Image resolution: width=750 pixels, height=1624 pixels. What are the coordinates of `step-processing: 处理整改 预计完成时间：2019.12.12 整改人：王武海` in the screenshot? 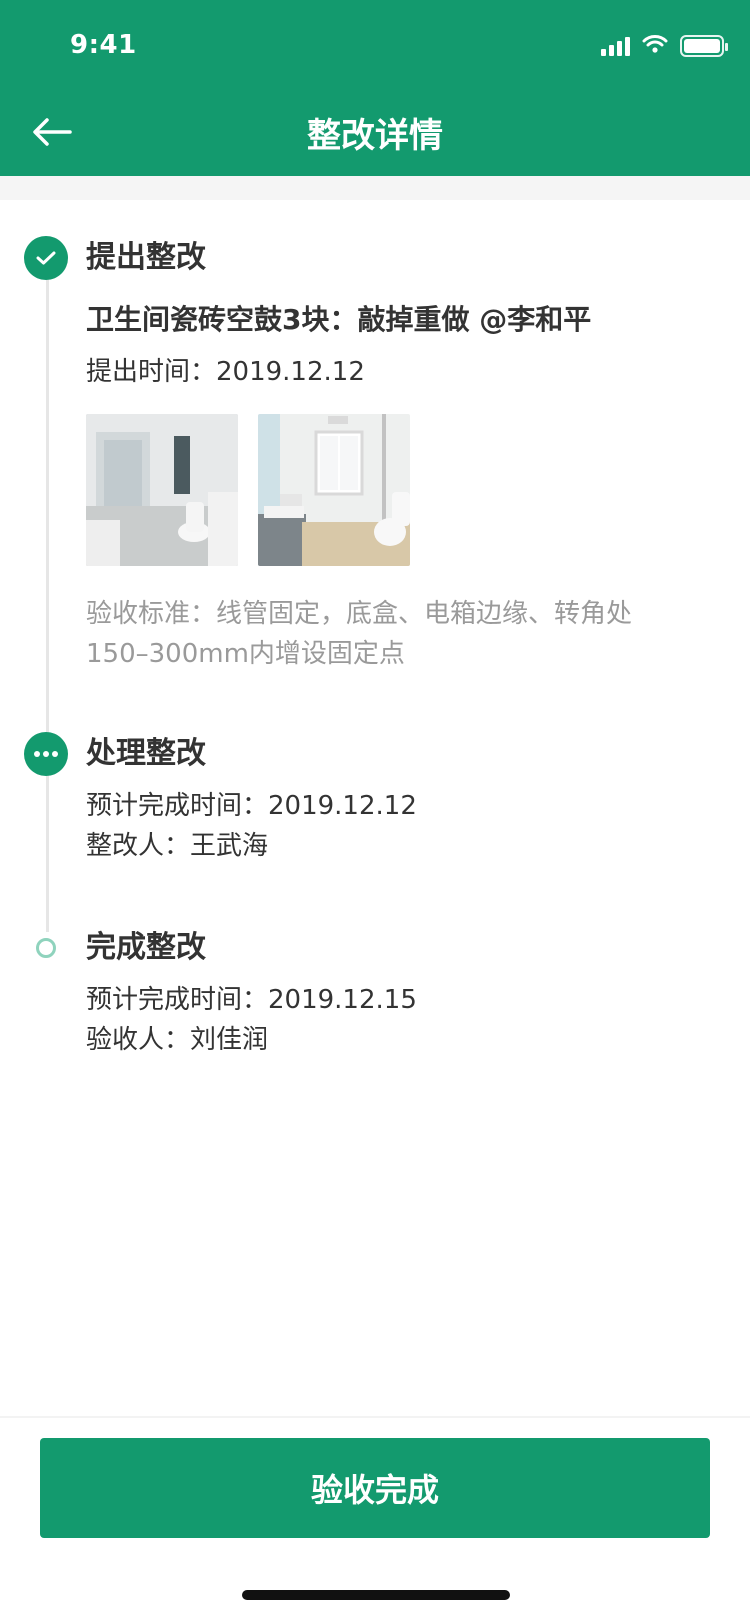 It's located at (372, 799).